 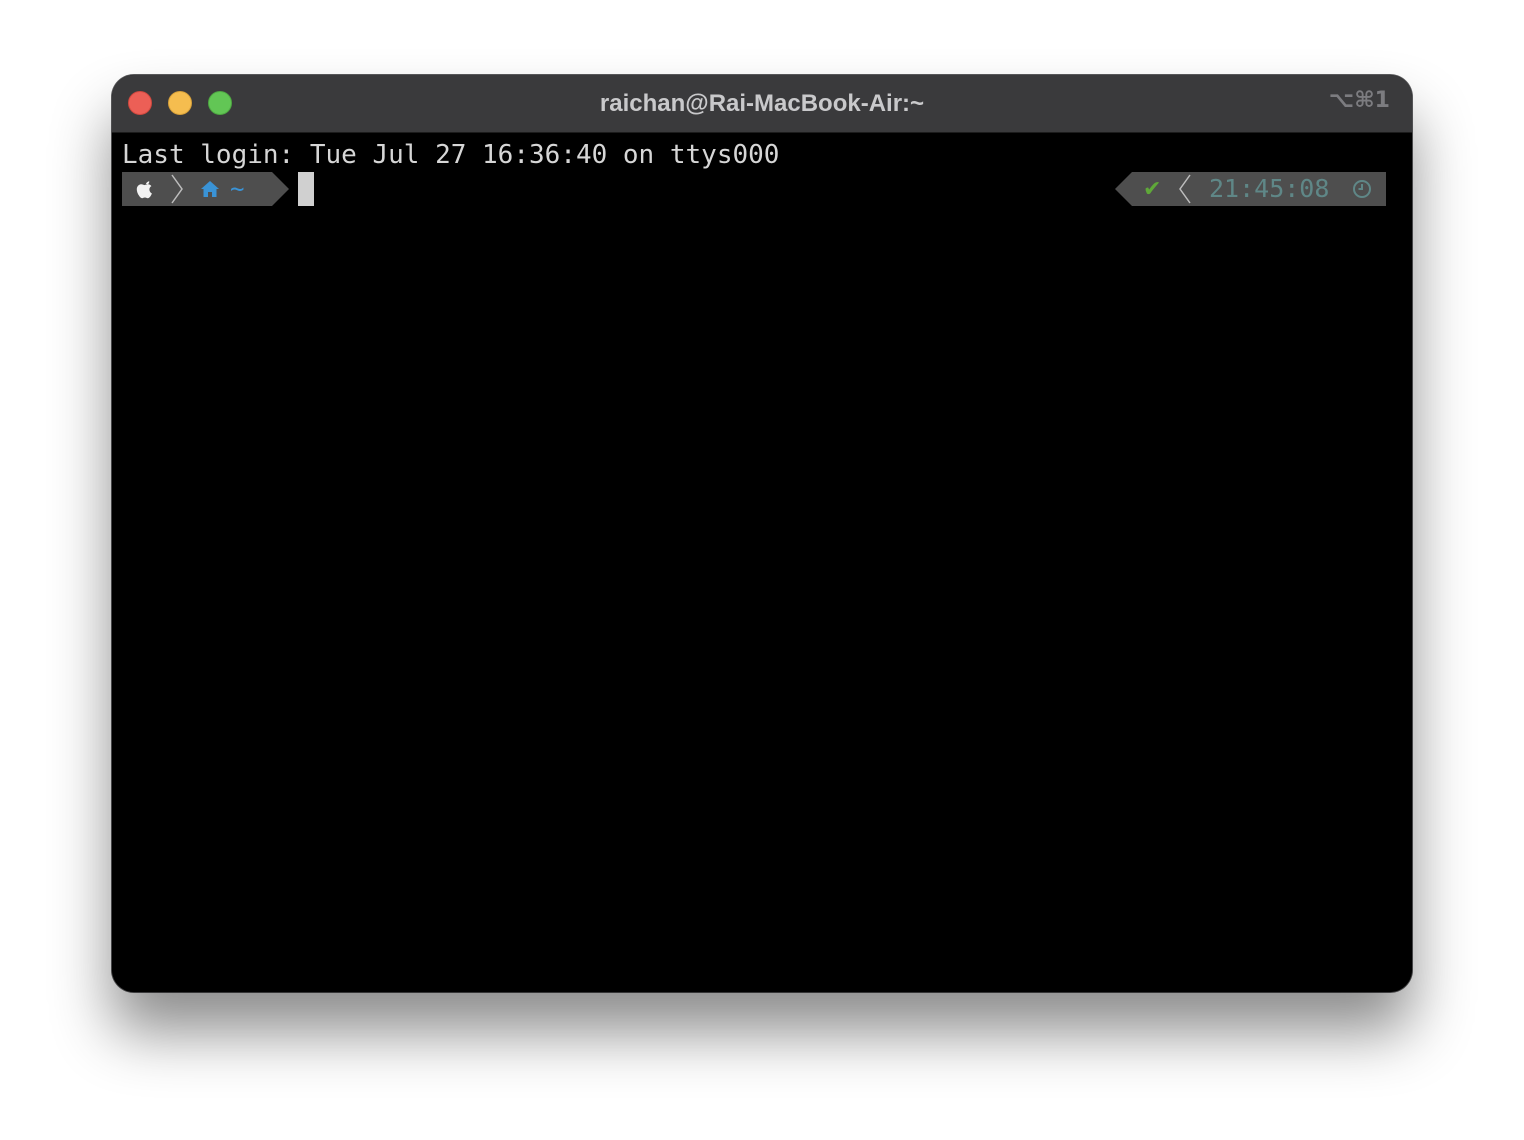 What do you see at coordinates (1362, 189) in the screenshot?
I see `clock-icon` at bounding box center [1362, 189].